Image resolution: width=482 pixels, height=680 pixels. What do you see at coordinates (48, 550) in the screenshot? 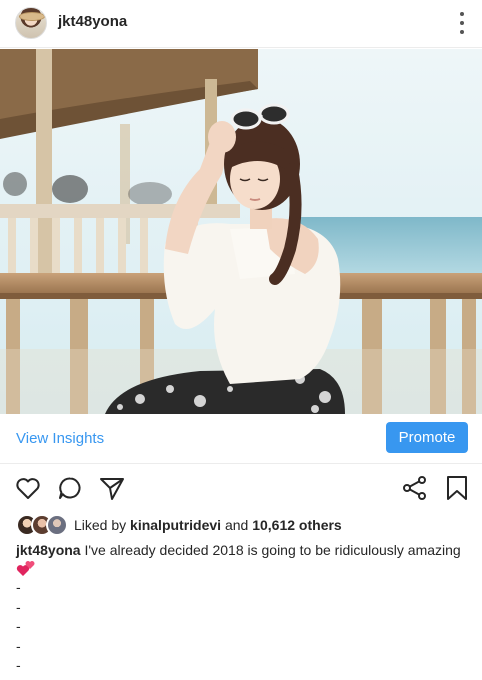
I see `caption-author: jkt48yona` at bounding box center [48, 550].